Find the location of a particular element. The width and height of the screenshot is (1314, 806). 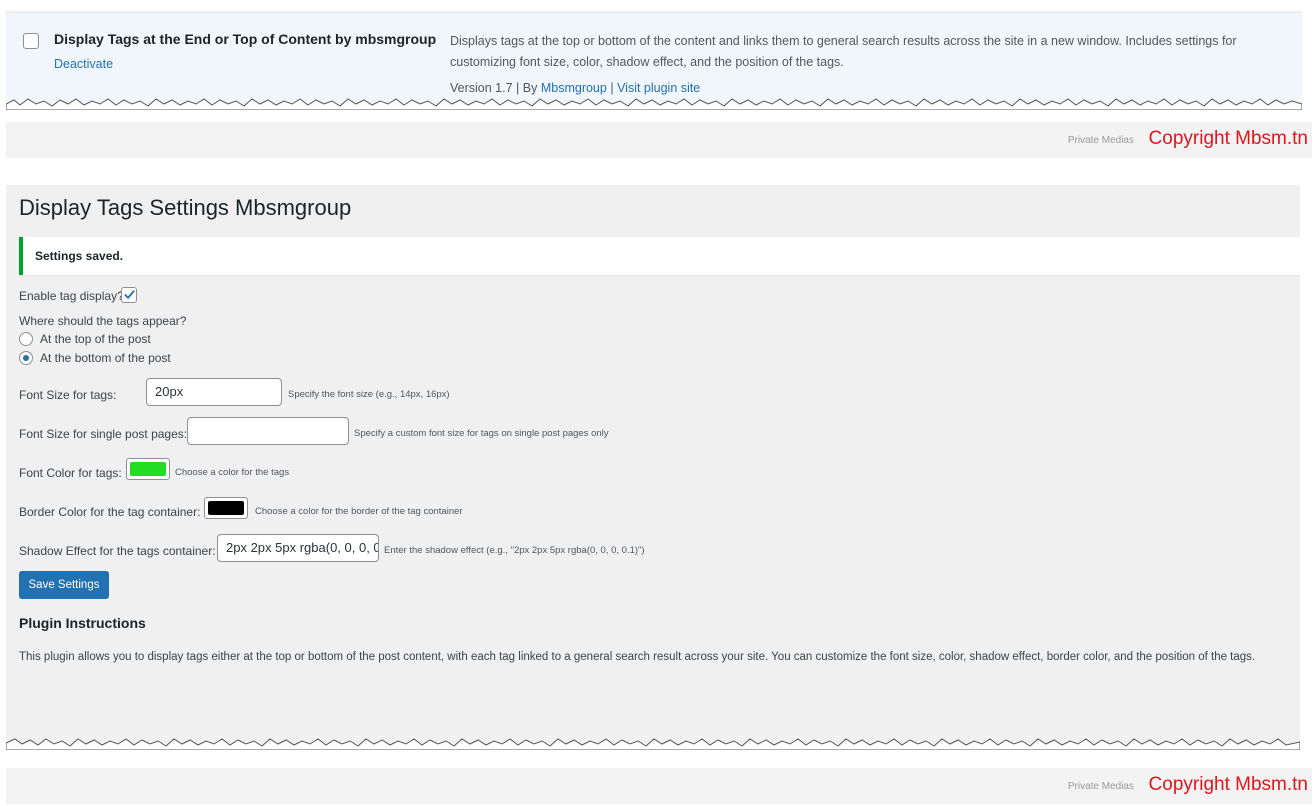

radio-top-of-post is located at coordinates (26, 339).